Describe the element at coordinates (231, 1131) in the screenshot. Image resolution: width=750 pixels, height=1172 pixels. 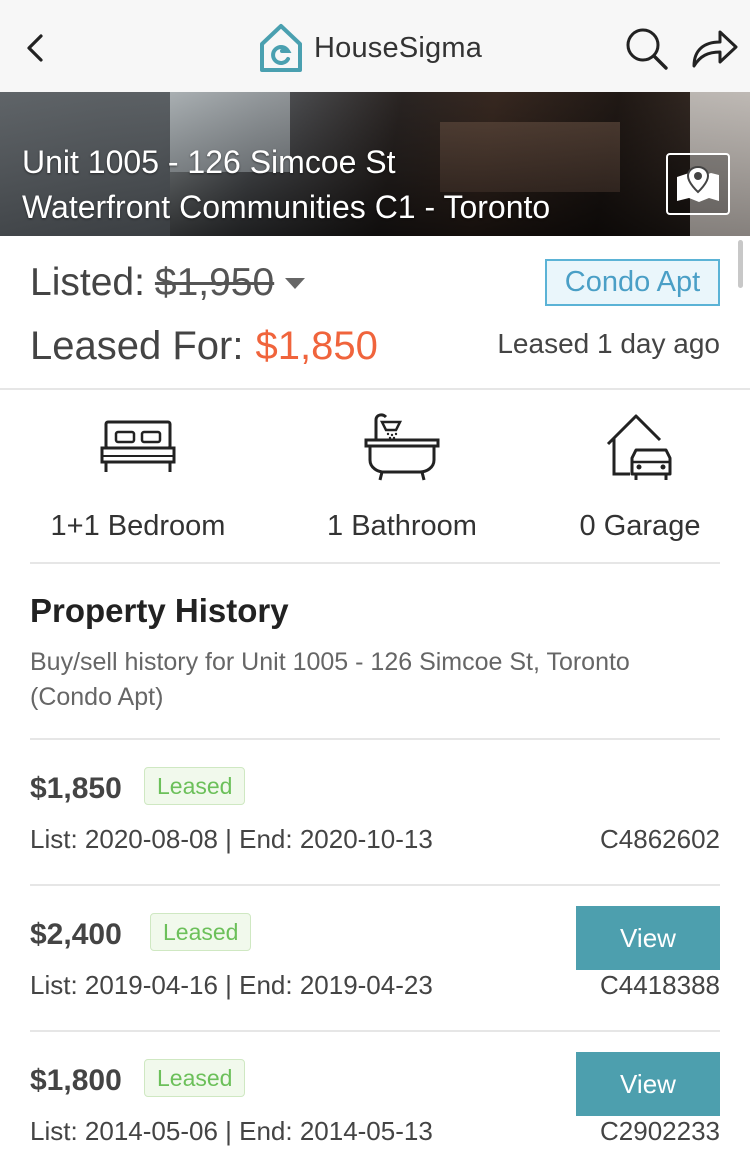
I see `history-dates: List: 2014-05-06 | End: 2014-05-13` at that location.